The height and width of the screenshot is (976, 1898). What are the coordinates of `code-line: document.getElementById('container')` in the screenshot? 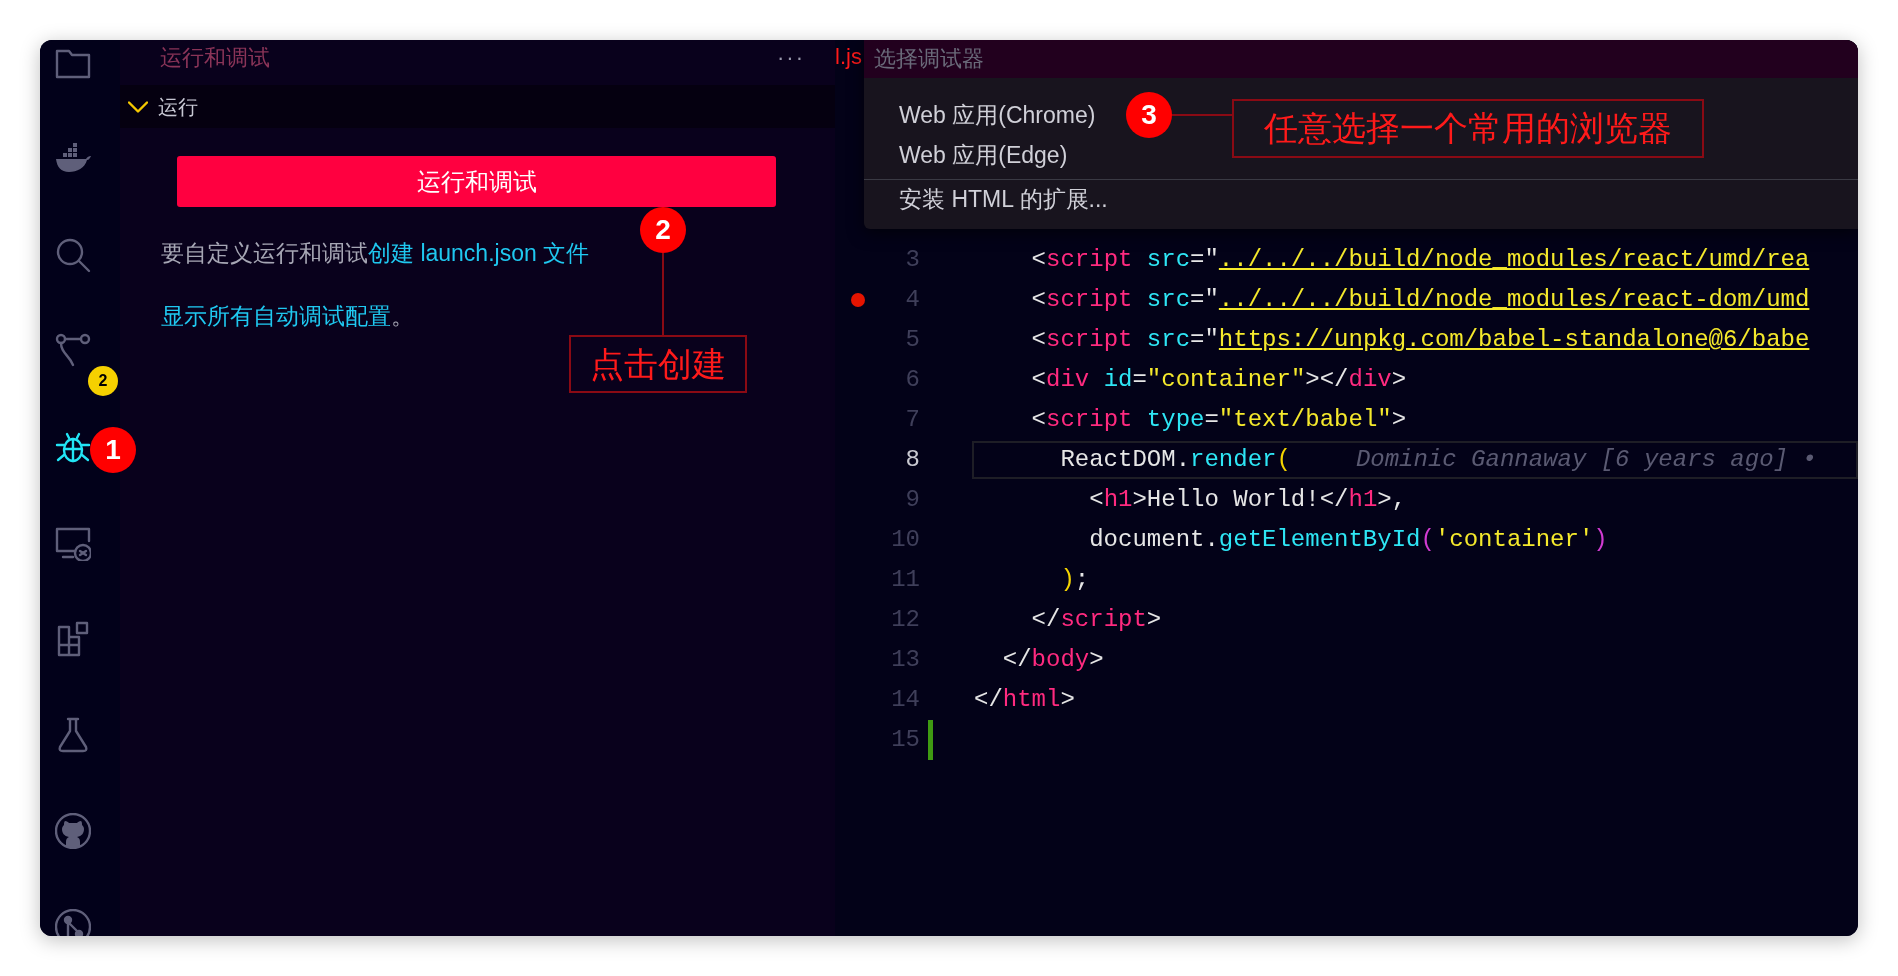 It's located at (1348, 540).